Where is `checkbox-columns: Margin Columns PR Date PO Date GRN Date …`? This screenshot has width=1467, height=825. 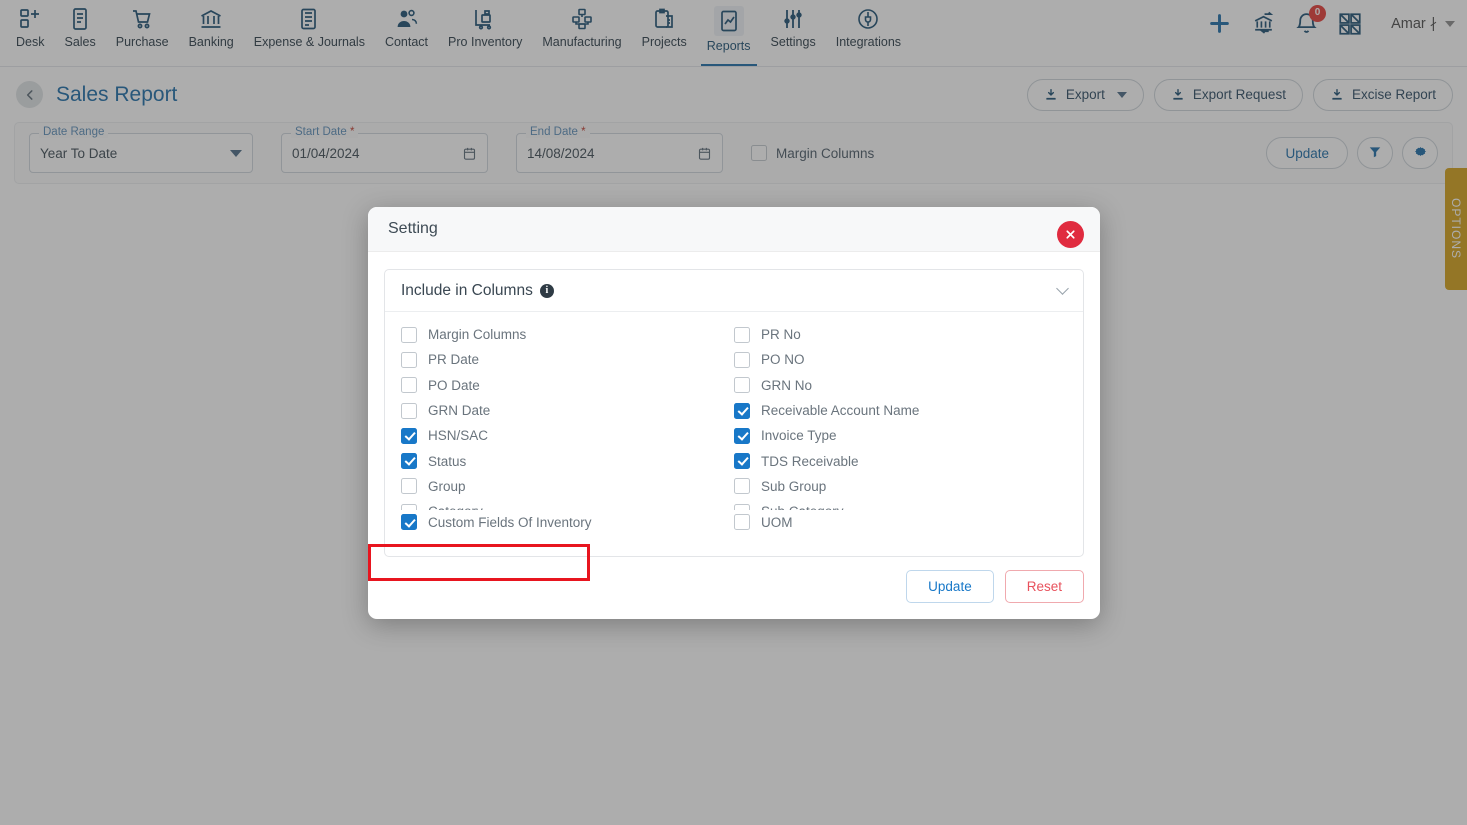
checkbox-columns: Margin Columns PR Date PO Date GRN Date … is located at coordinates (734, 423).